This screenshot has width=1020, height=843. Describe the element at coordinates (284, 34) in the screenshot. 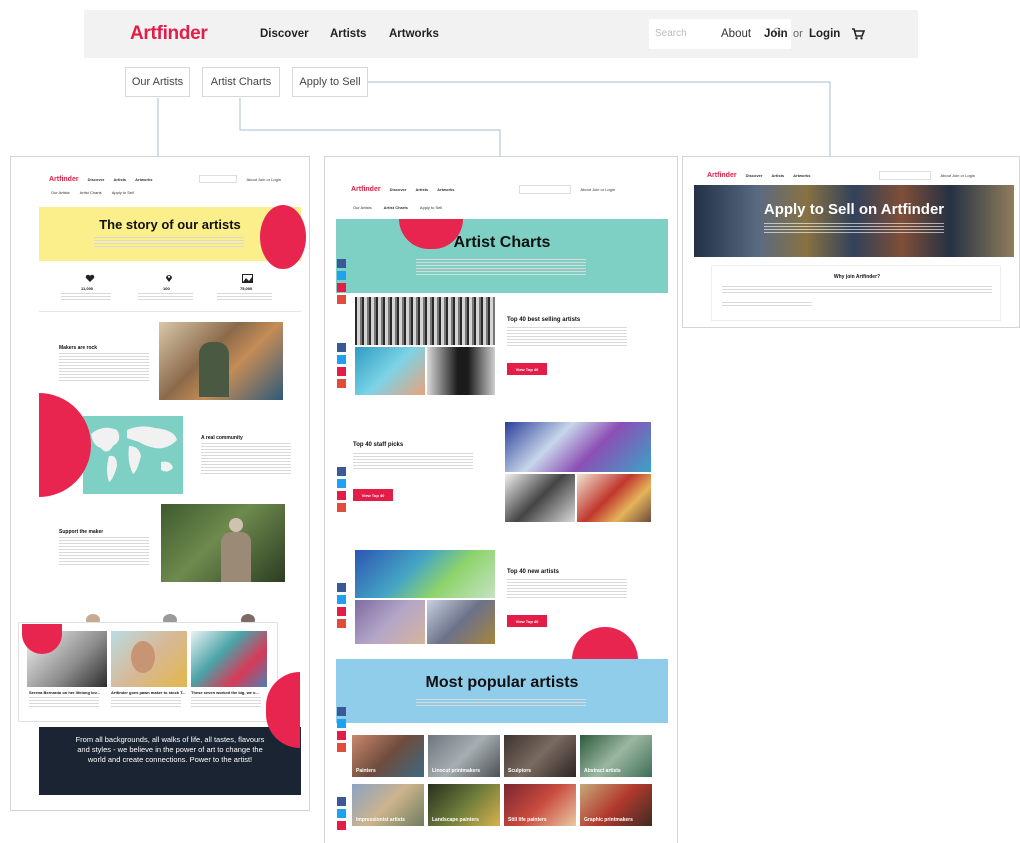

I see `nav-link-discover: Discover` at that location.